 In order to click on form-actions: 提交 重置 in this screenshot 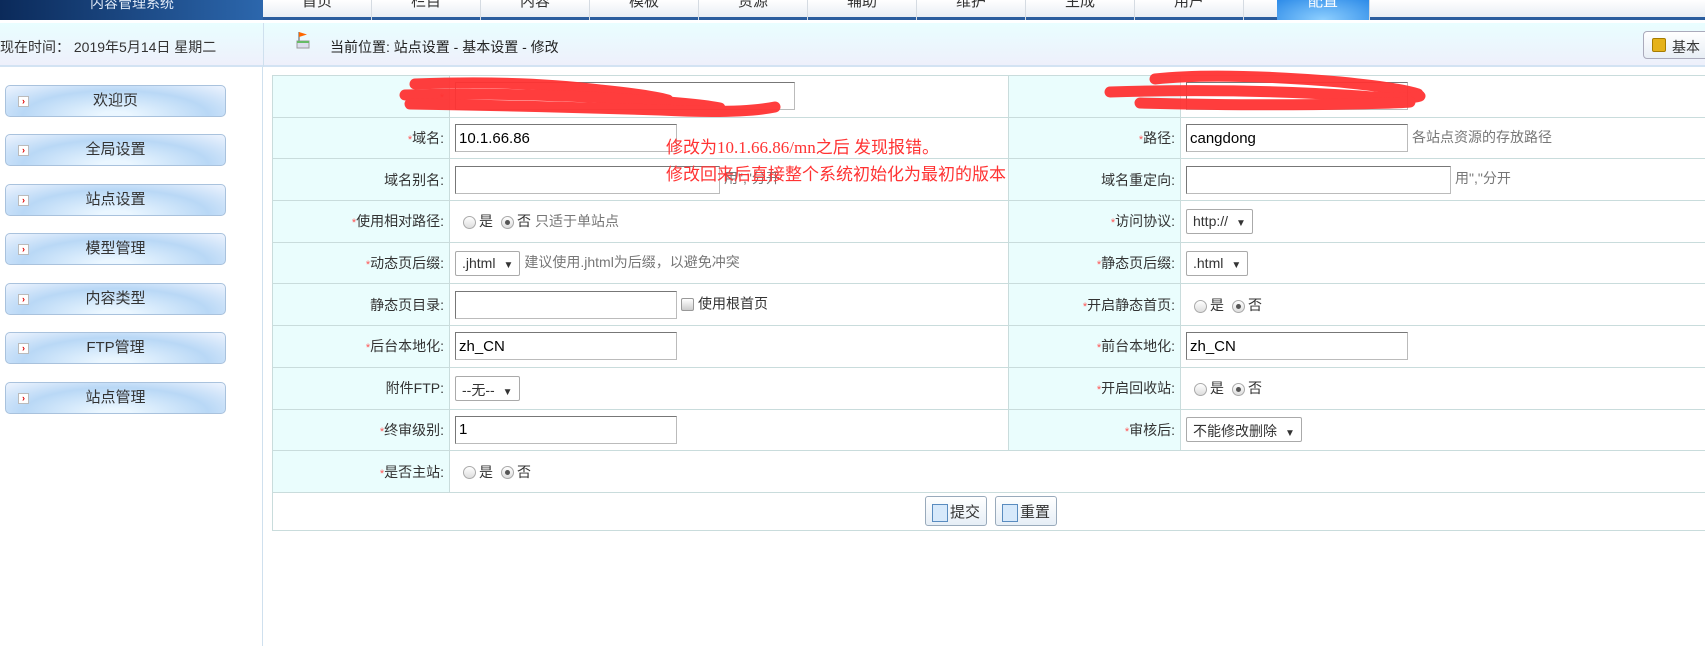, I will do `click(988, 511)`.